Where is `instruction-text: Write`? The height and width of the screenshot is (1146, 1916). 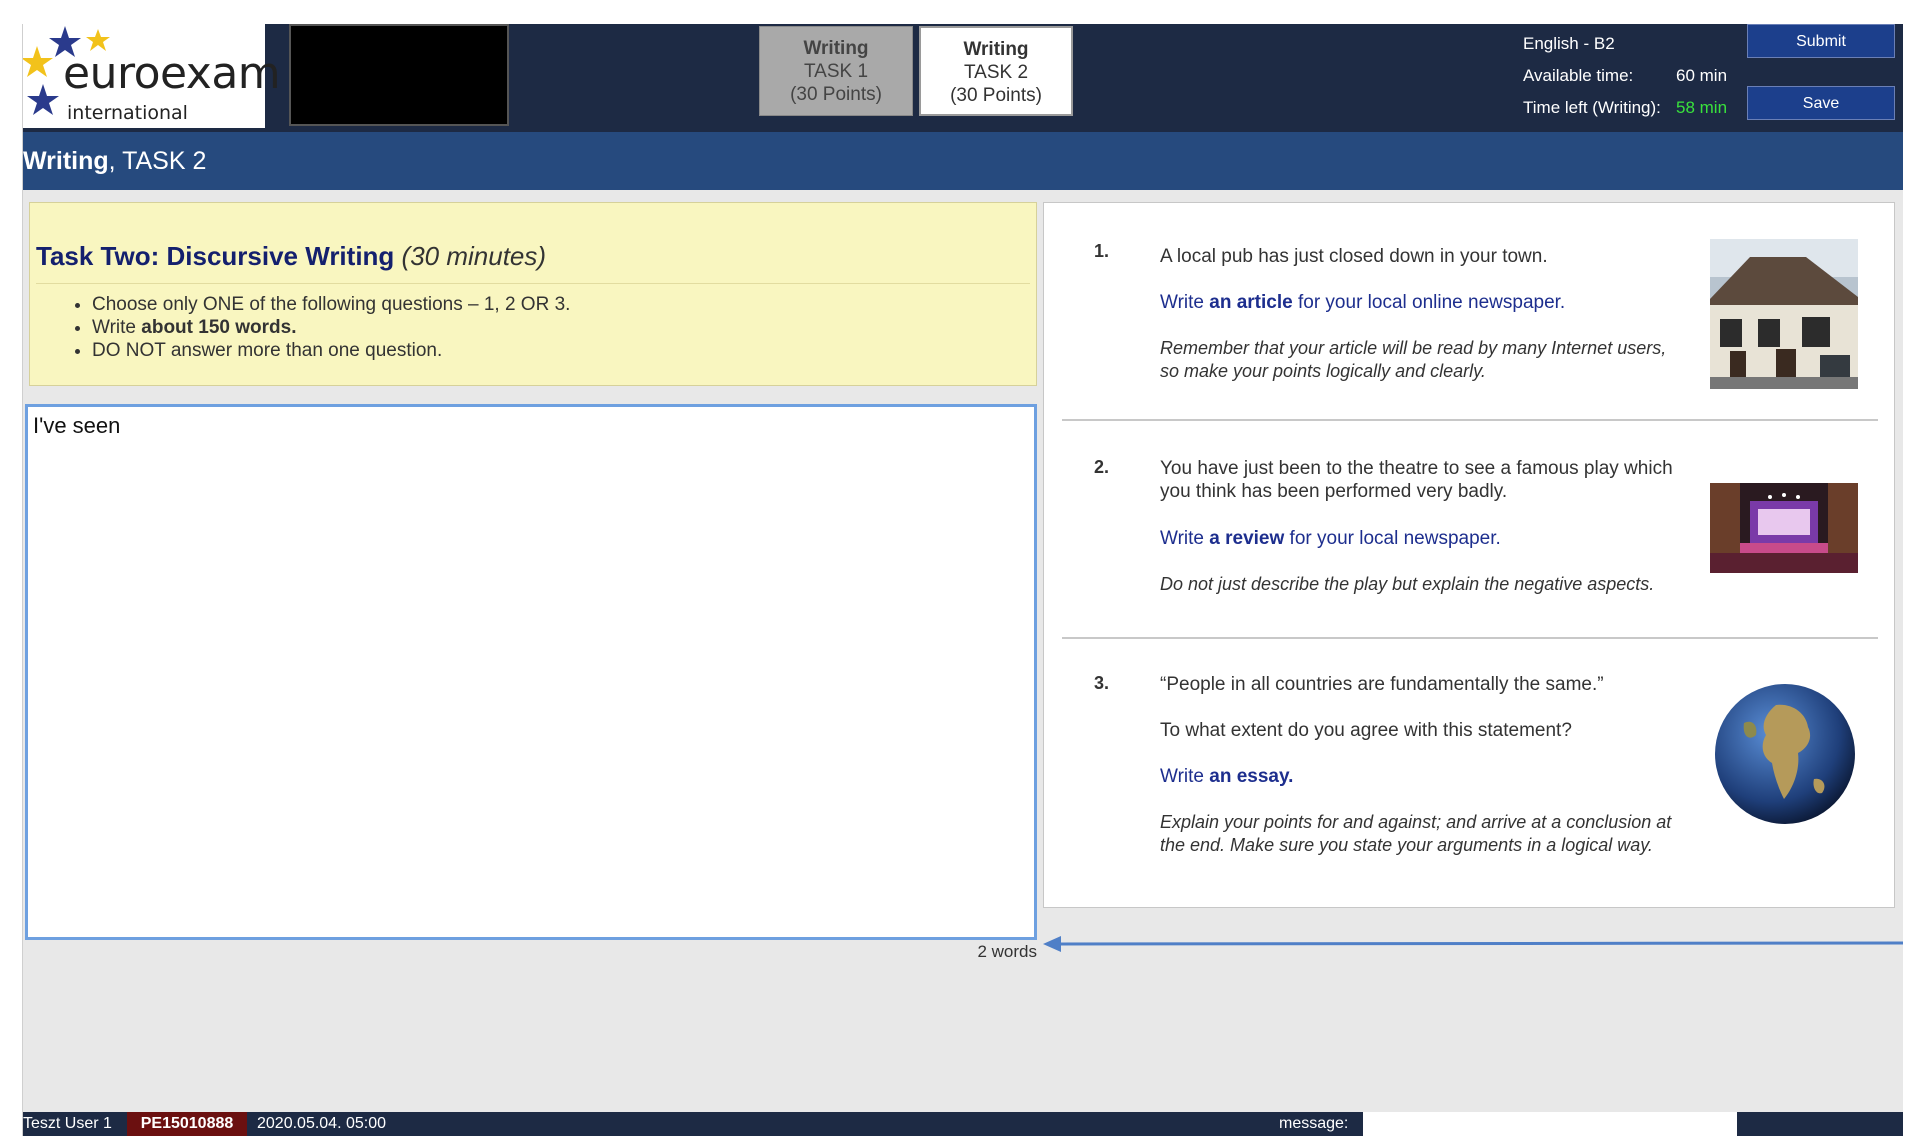
instruction-text: Write is located at coordinates (117, 327).